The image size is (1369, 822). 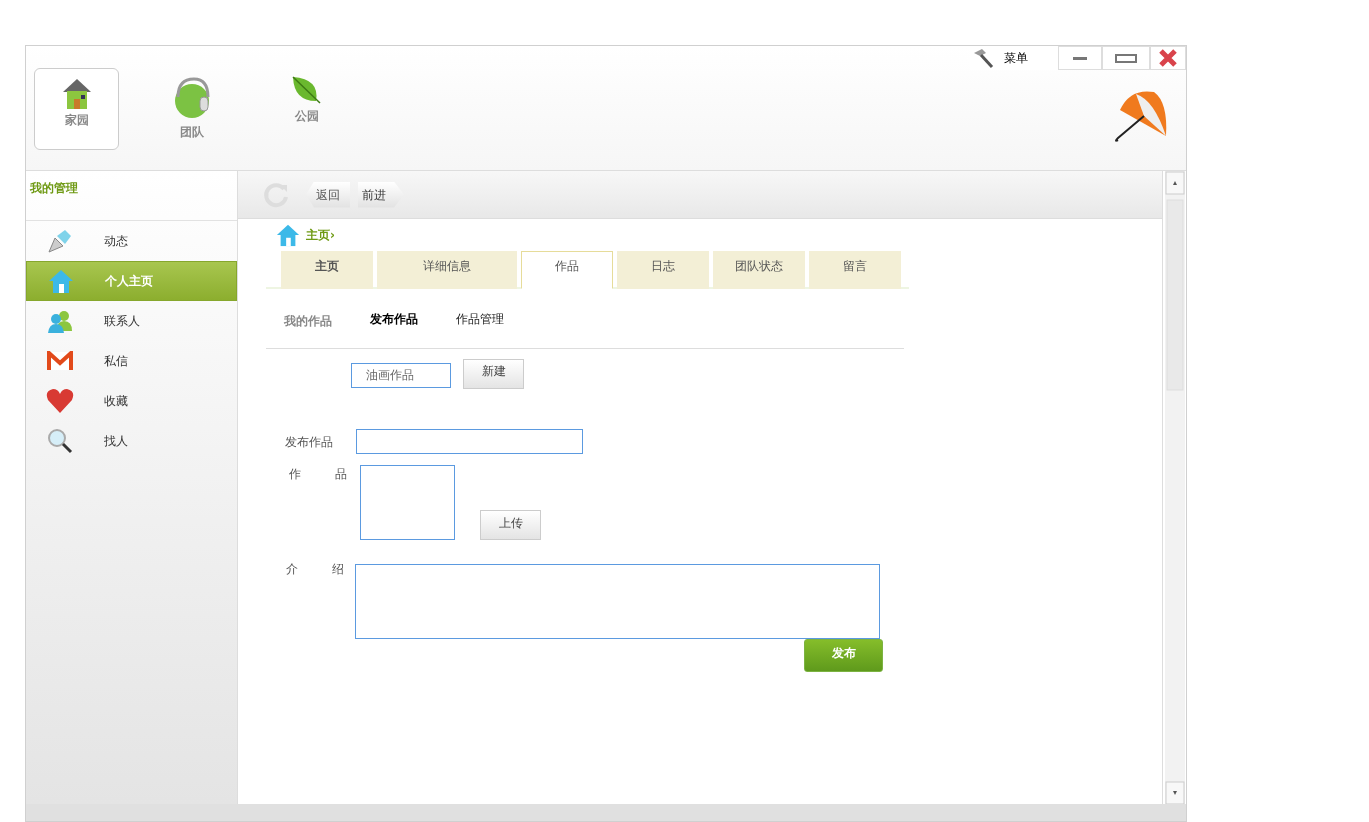 I want to click on back-button: 返回, so click(x=328, y=194).